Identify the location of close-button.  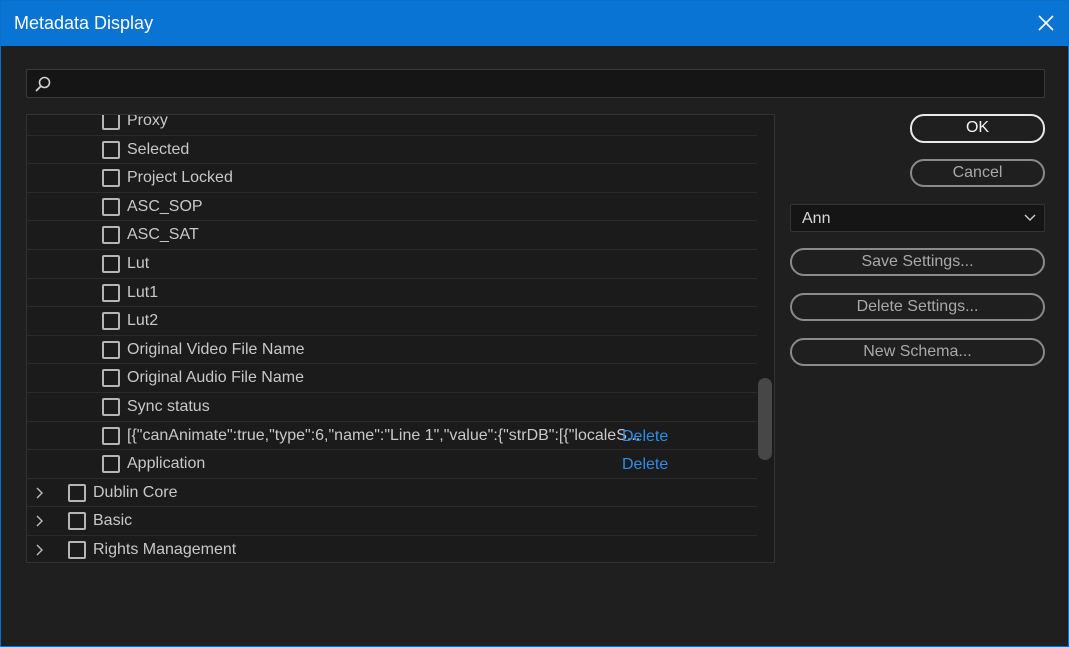
(1045, 23).